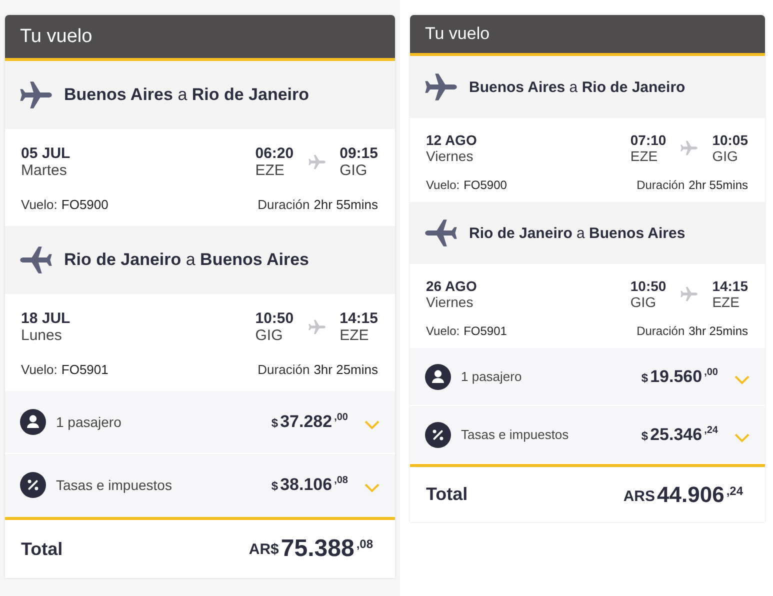  I want to click on price-amount: 19.560, so click(676, 376).